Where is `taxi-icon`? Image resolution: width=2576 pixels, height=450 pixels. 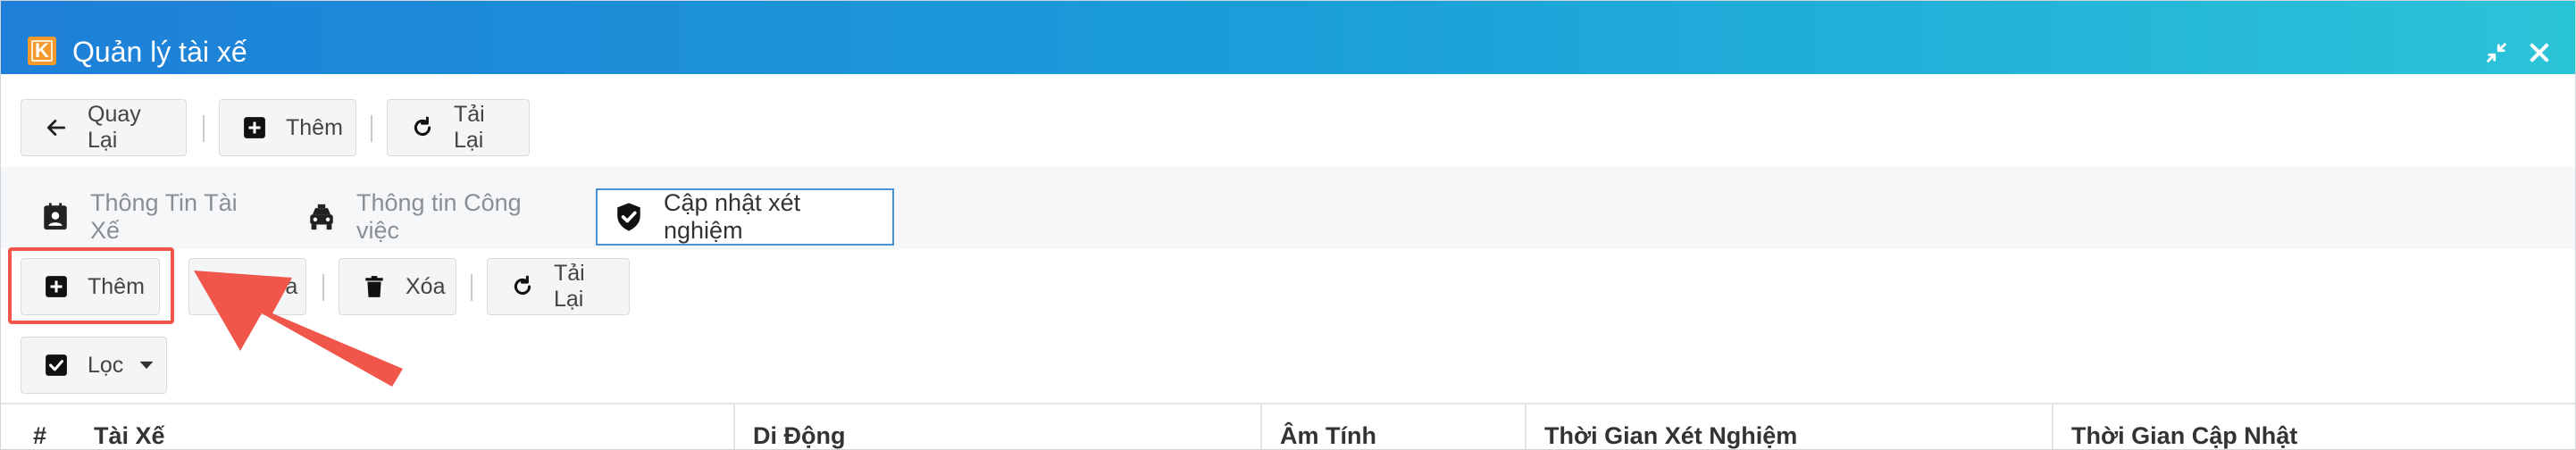 taxi-icon is located at coordinates (322, 217).